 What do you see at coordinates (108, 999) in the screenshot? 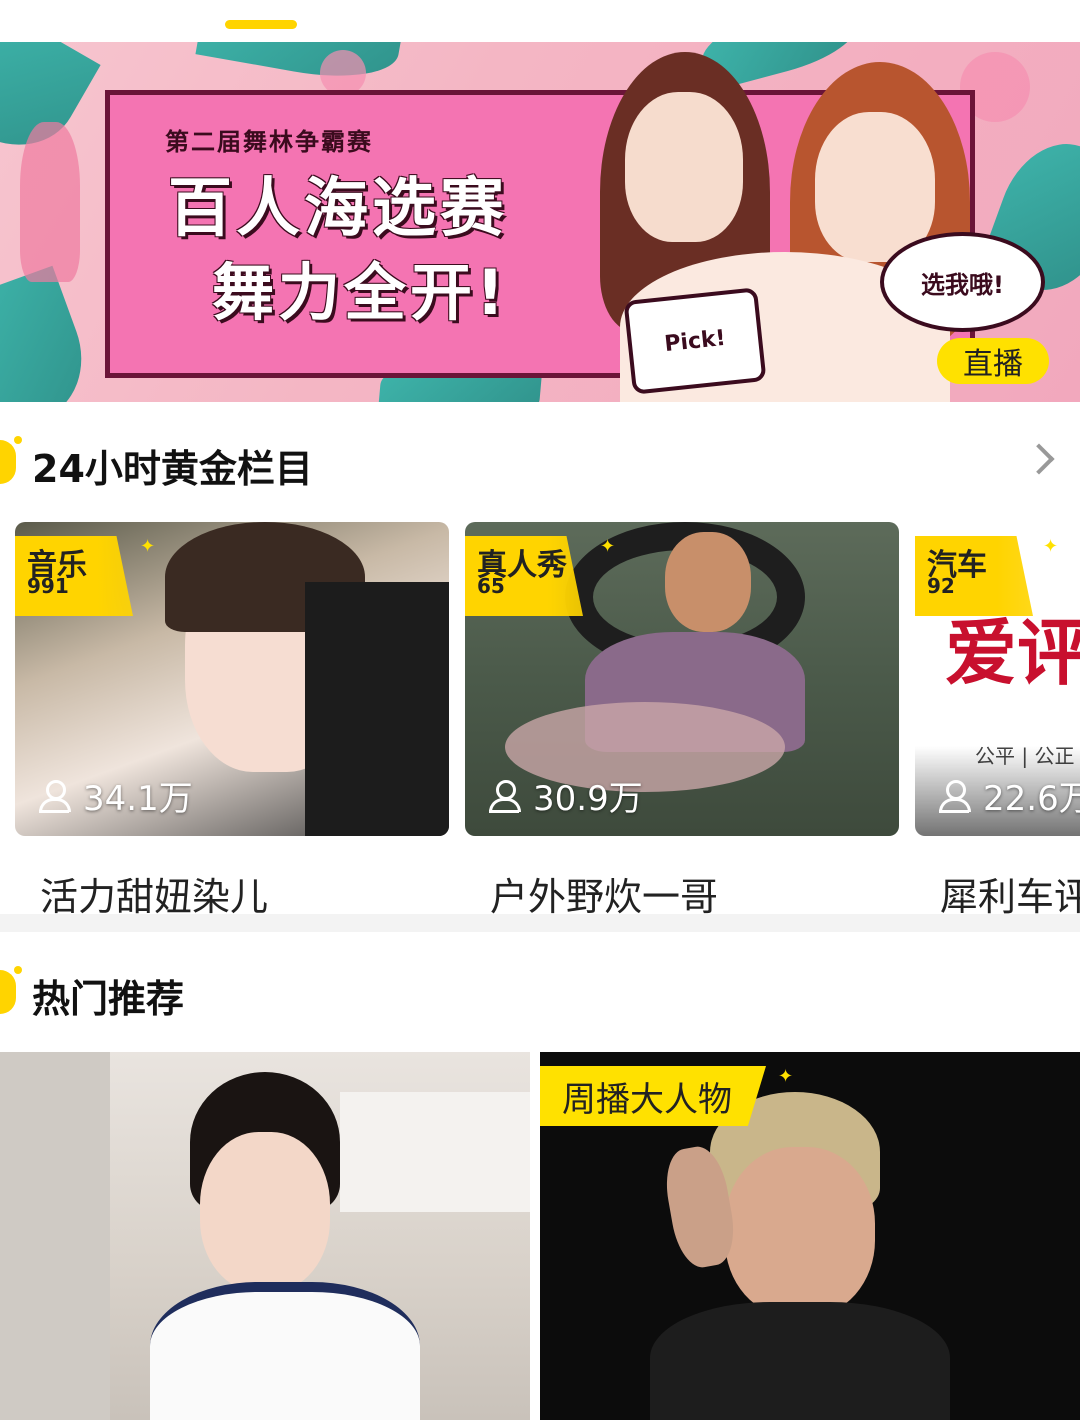
I see `section-title-hot: 热门推荐` at bounding box center [108, 999].